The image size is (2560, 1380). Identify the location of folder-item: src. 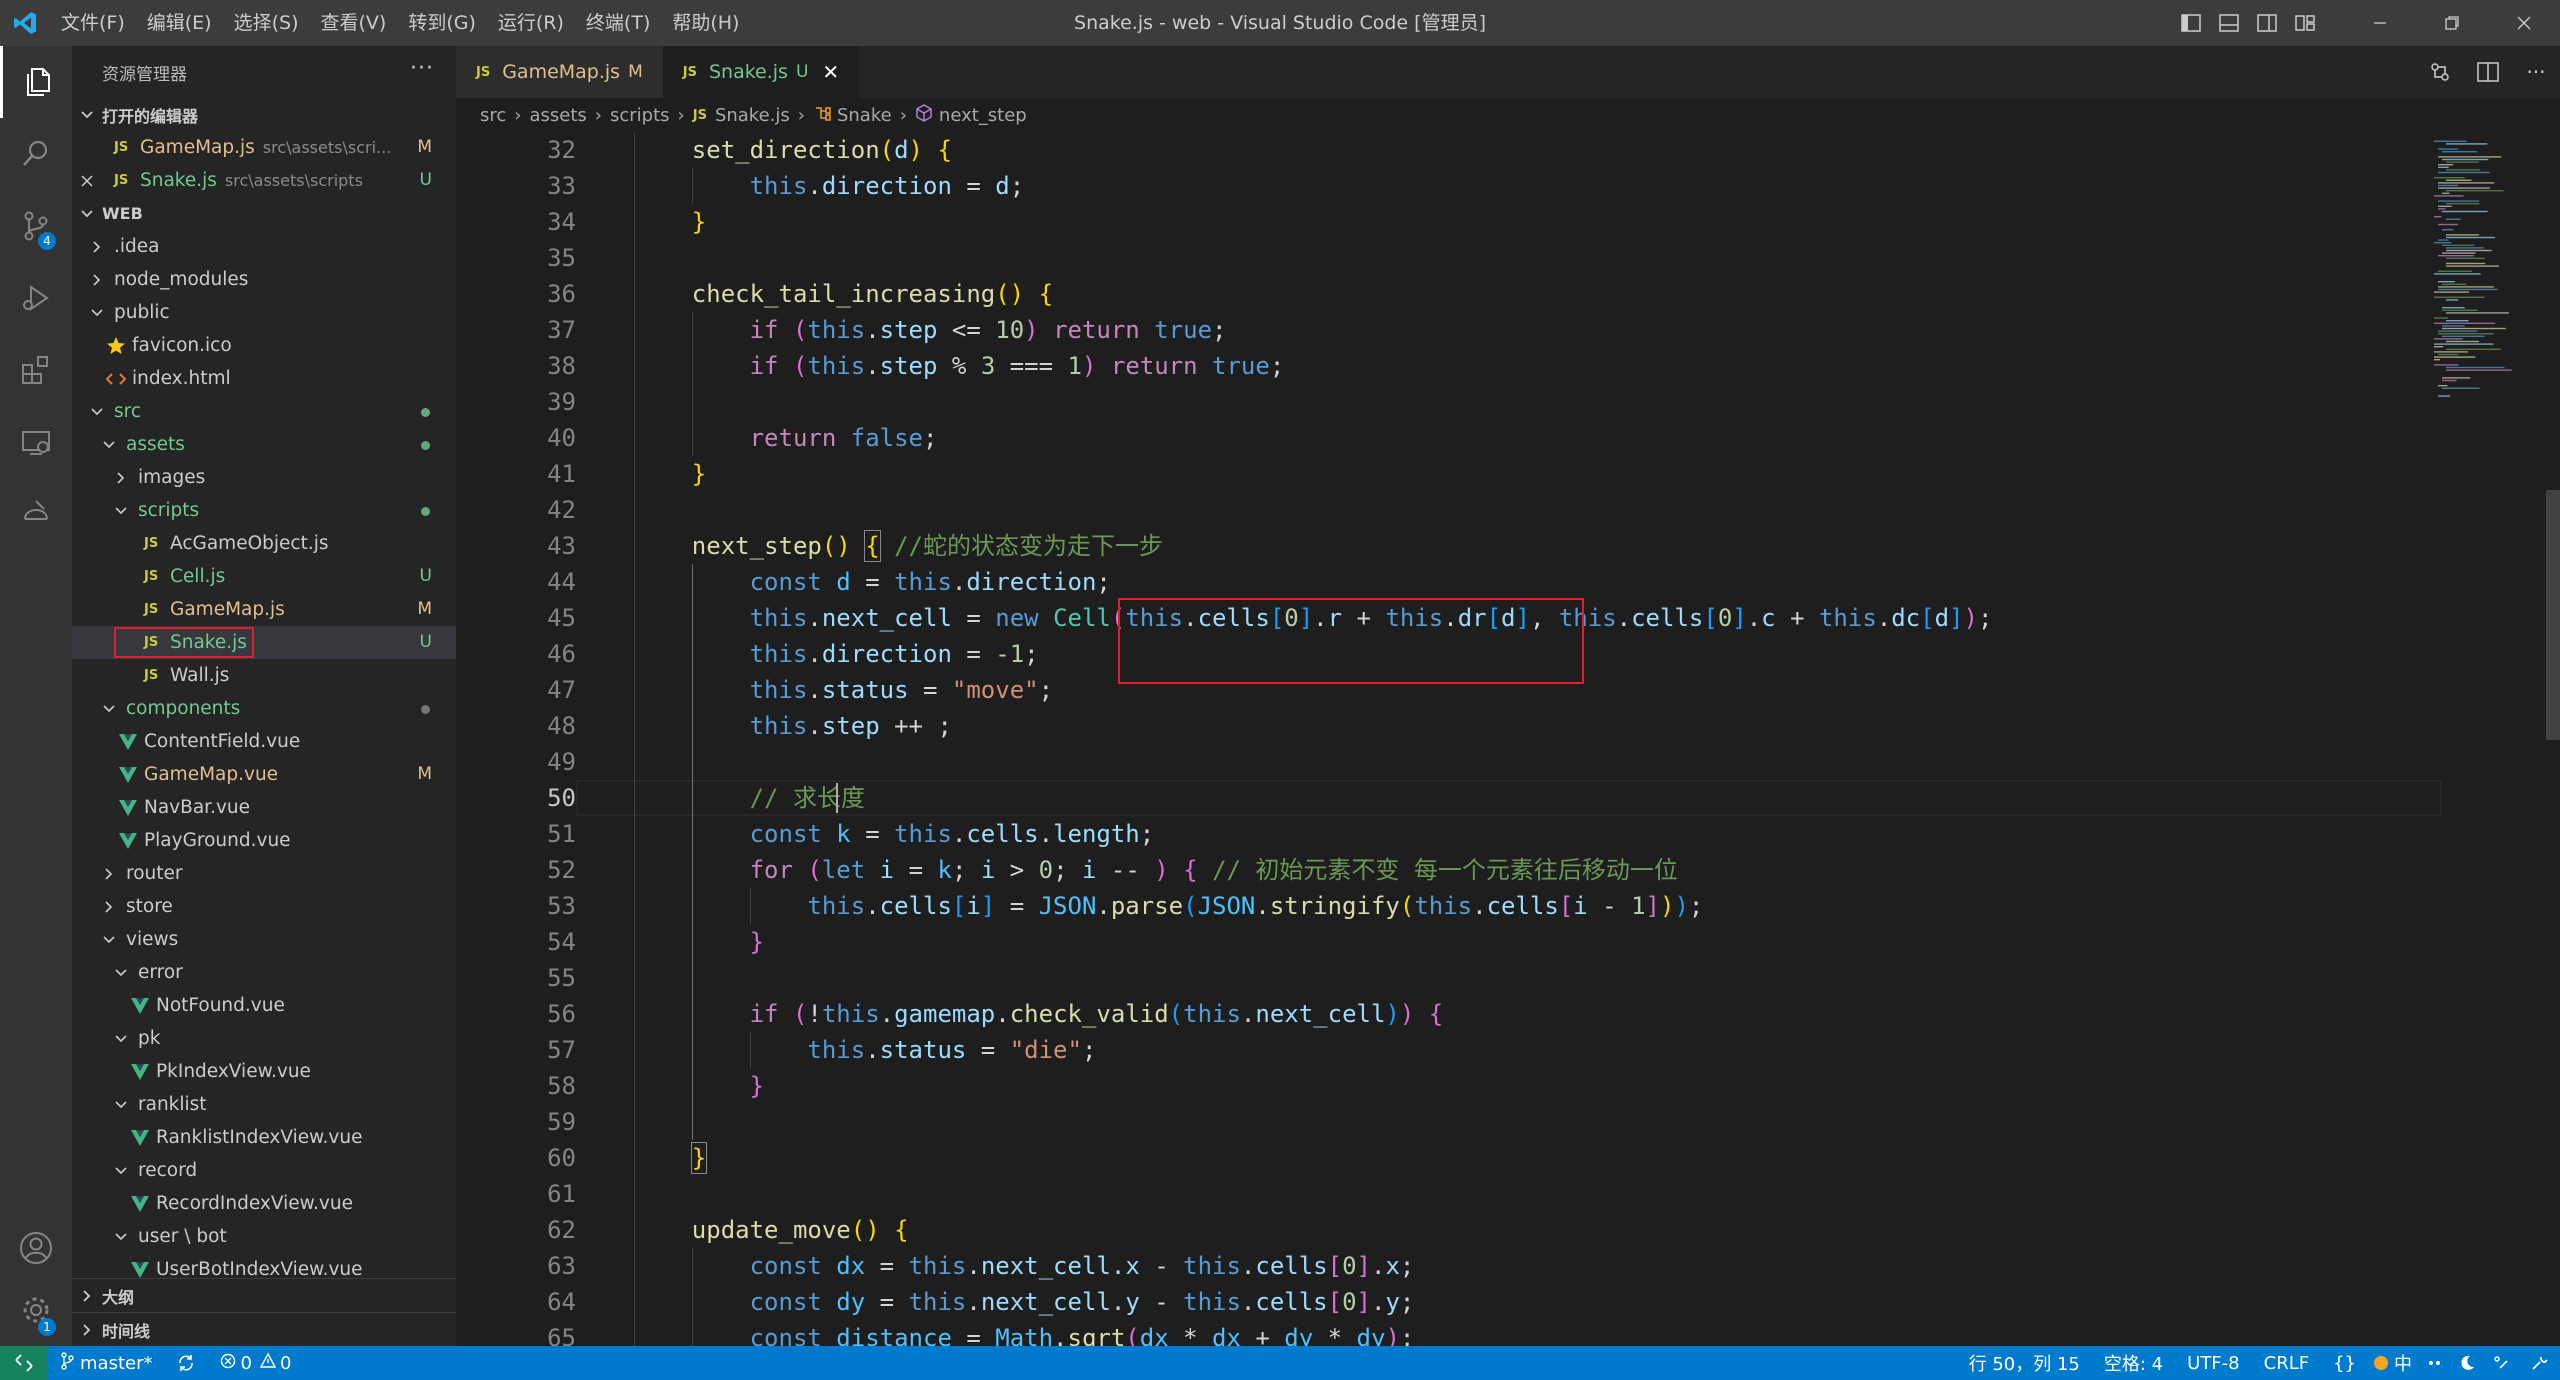
(264, 411).